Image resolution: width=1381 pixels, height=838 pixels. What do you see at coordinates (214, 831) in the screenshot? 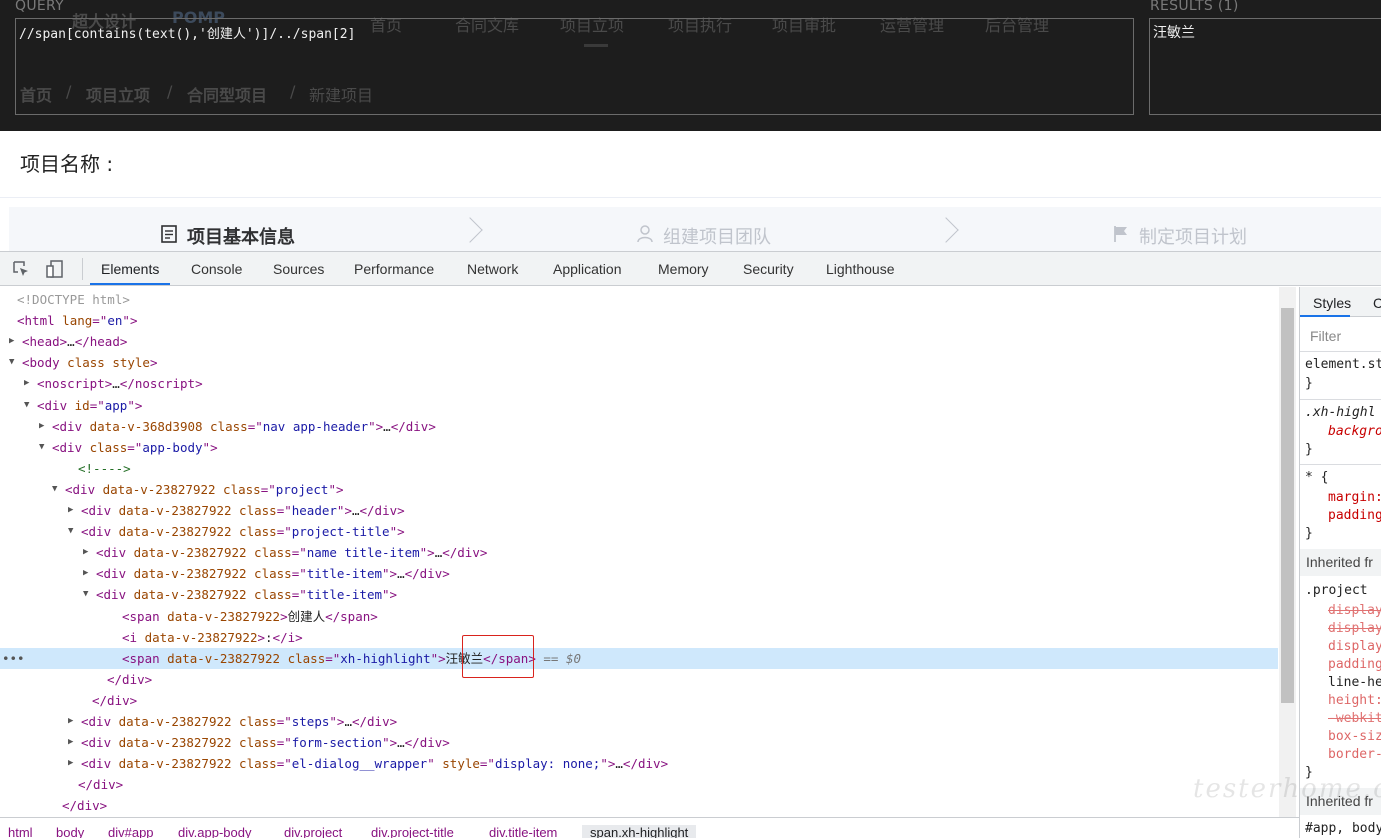
I see `breadcrumb-item: div.app-body` at bounding box center [214, 831].